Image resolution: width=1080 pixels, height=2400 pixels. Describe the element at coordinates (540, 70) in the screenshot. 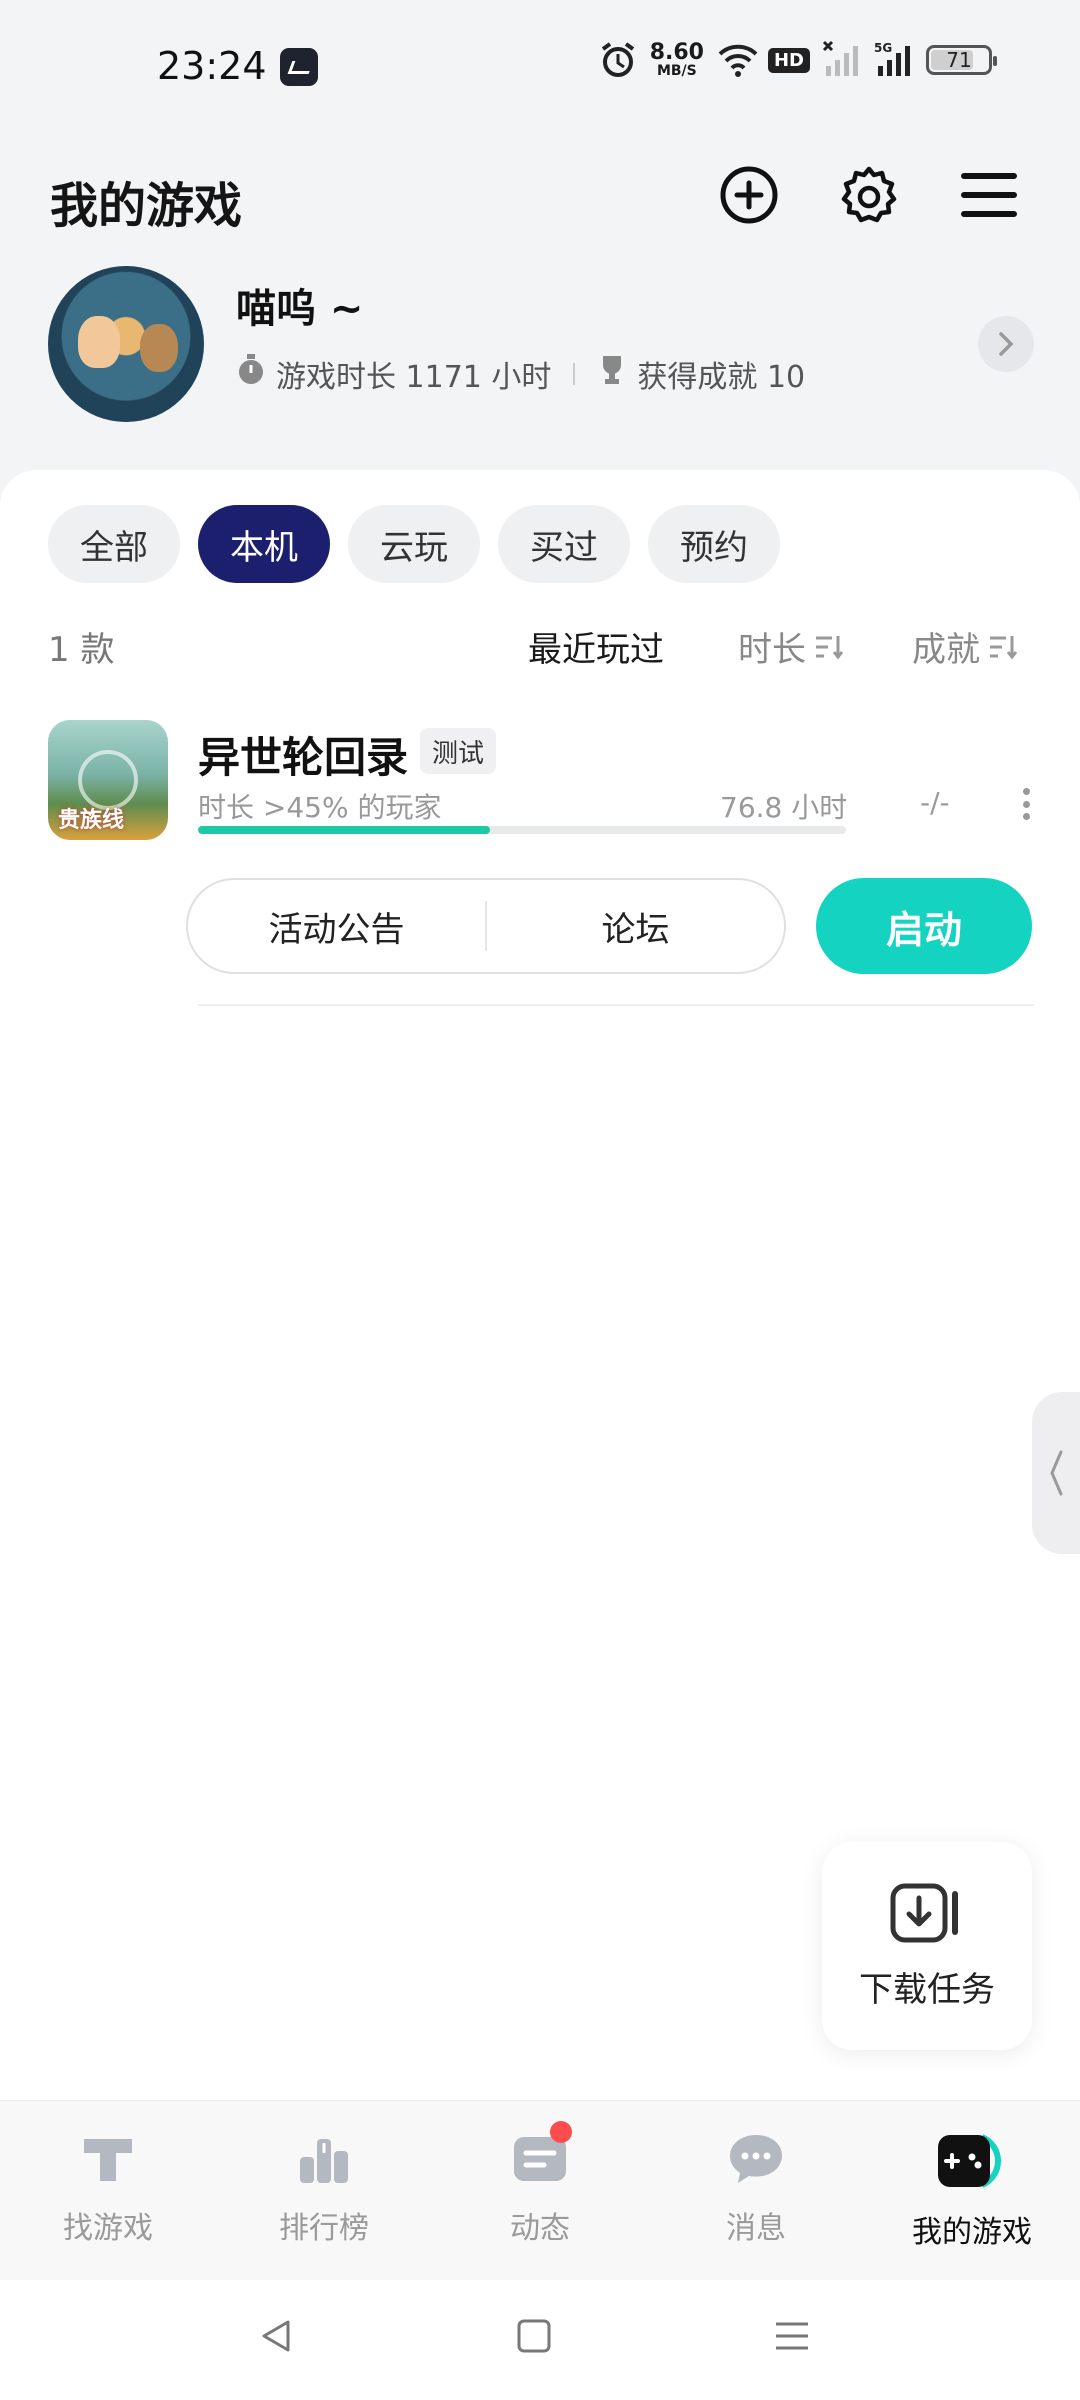

I see `status-bar: 23:24 8.60 MB/S HD 5G 71` at that location.